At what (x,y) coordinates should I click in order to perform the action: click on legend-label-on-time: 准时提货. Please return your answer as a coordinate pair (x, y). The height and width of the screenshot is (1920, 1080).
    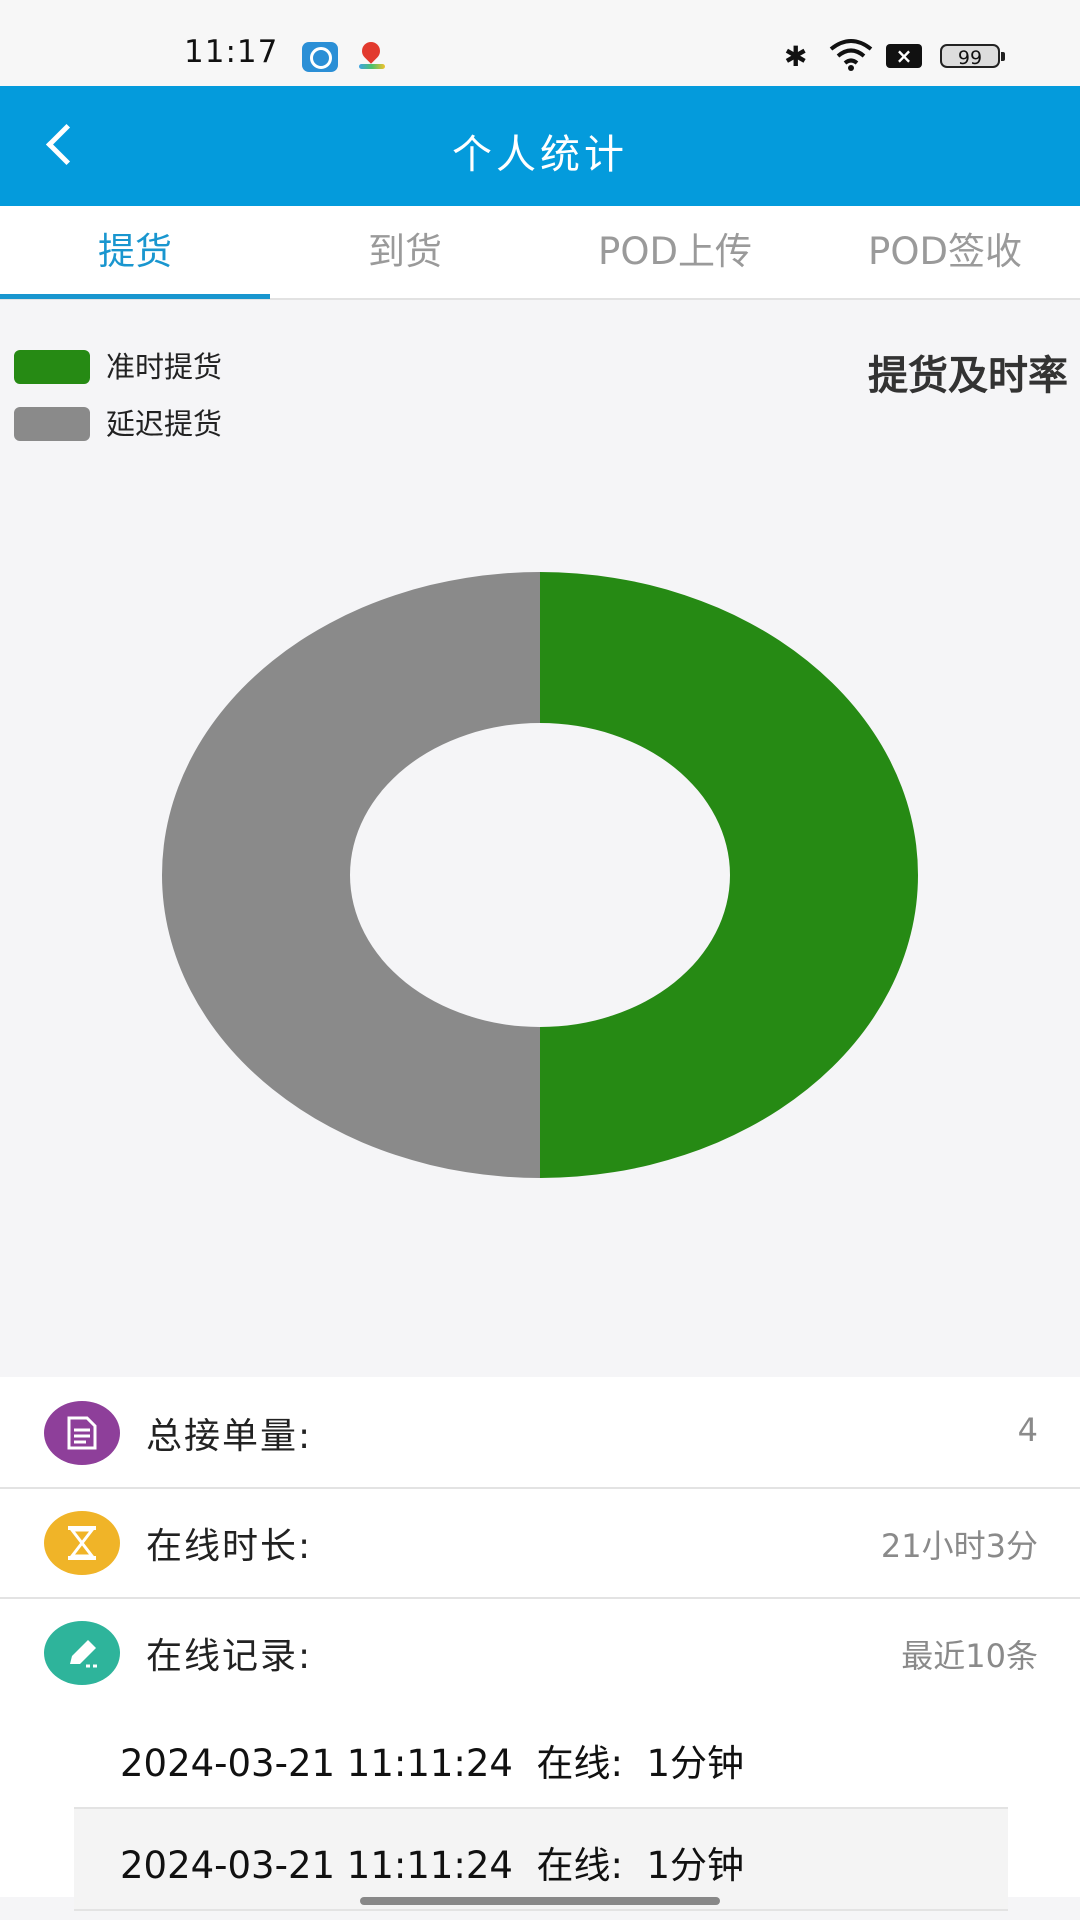
    Looking at the image, I should click on (164, 367).